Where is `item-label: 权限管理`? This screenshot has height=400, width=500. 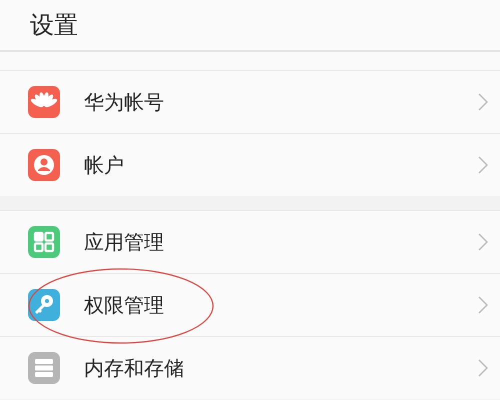 item-label: 权限管理 is located at coordinates (124, 305).